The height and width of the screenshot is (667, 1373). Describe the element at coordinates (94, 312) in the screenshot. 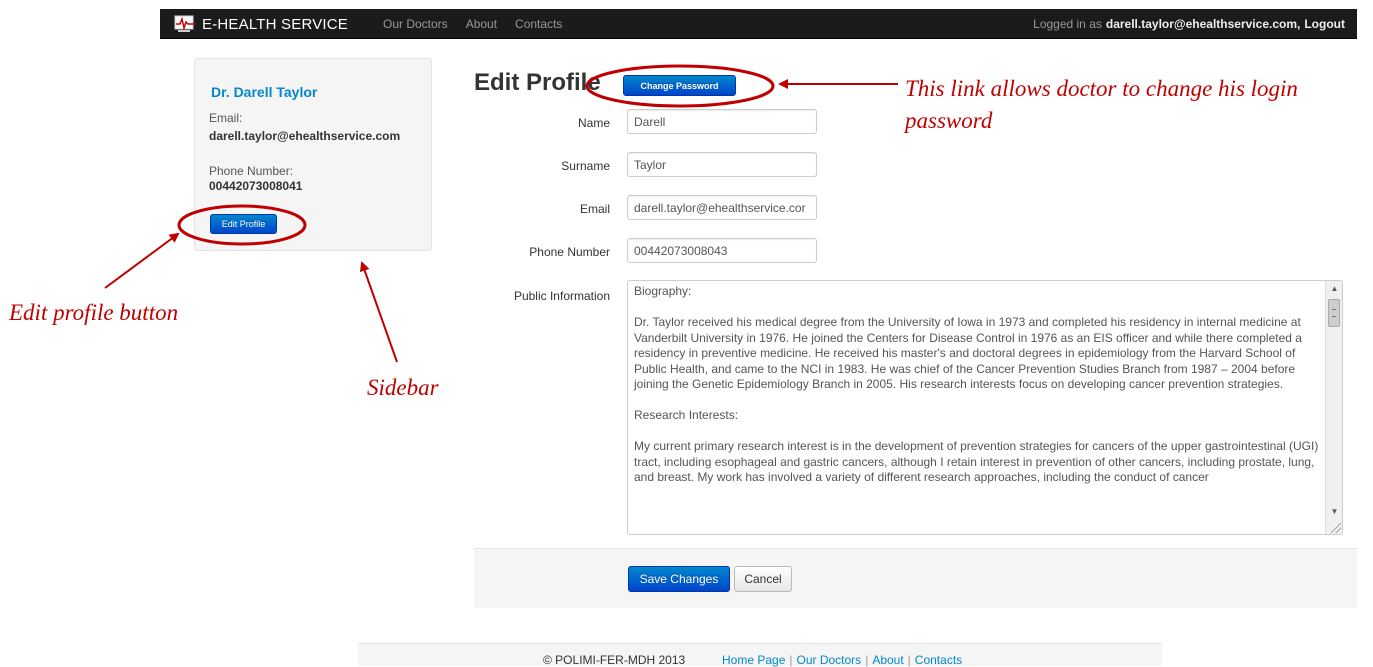

I see `edit-profile-note: Edit profile button` at that location.